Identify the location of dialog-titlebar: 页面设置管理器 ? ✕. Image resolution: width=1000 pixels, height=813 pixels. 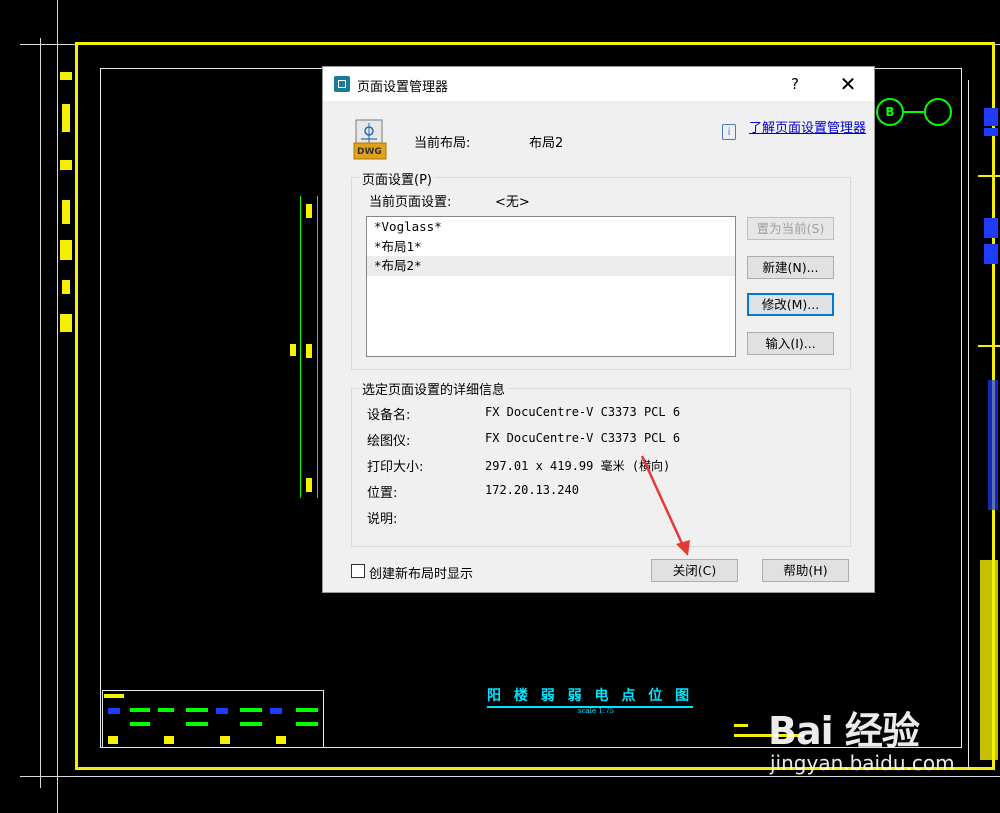
(598, 84).